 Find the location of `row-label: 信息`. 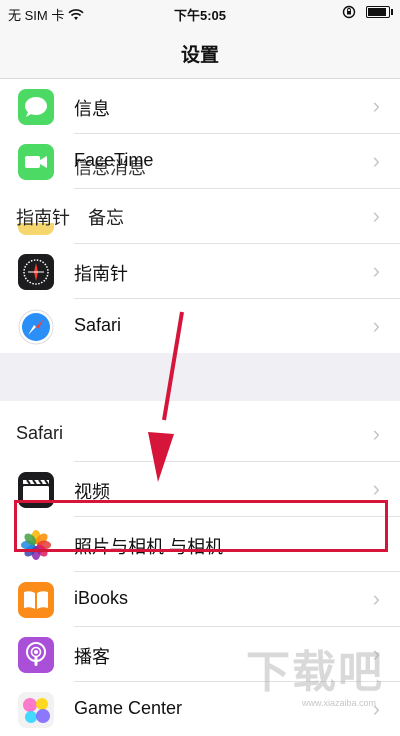

row-label: 信息 is located at coordinates (92, 109).